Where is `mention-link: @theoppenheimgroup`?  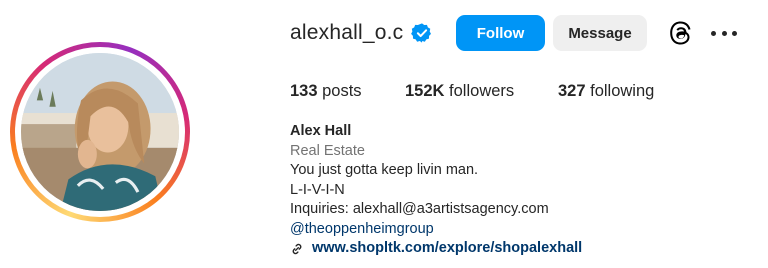 mention-link: @theoppenheimgroup is located at coordinates (436, 230).